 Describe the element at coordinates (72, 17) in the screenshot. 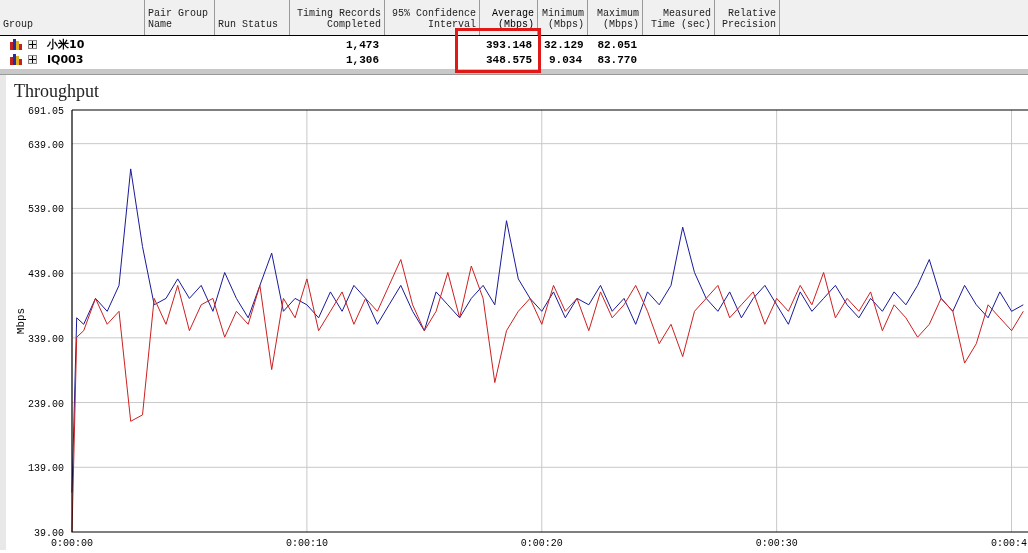

I see `column-header: Group` at that location.